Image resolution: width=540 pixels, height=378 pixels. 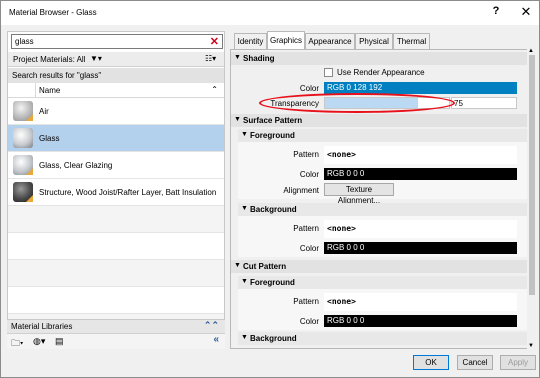 What do you see at coordinates (379, 58) in the screenshot?
I see `shading-section-header: ▼ Shading` at bounding box center [379, 58].